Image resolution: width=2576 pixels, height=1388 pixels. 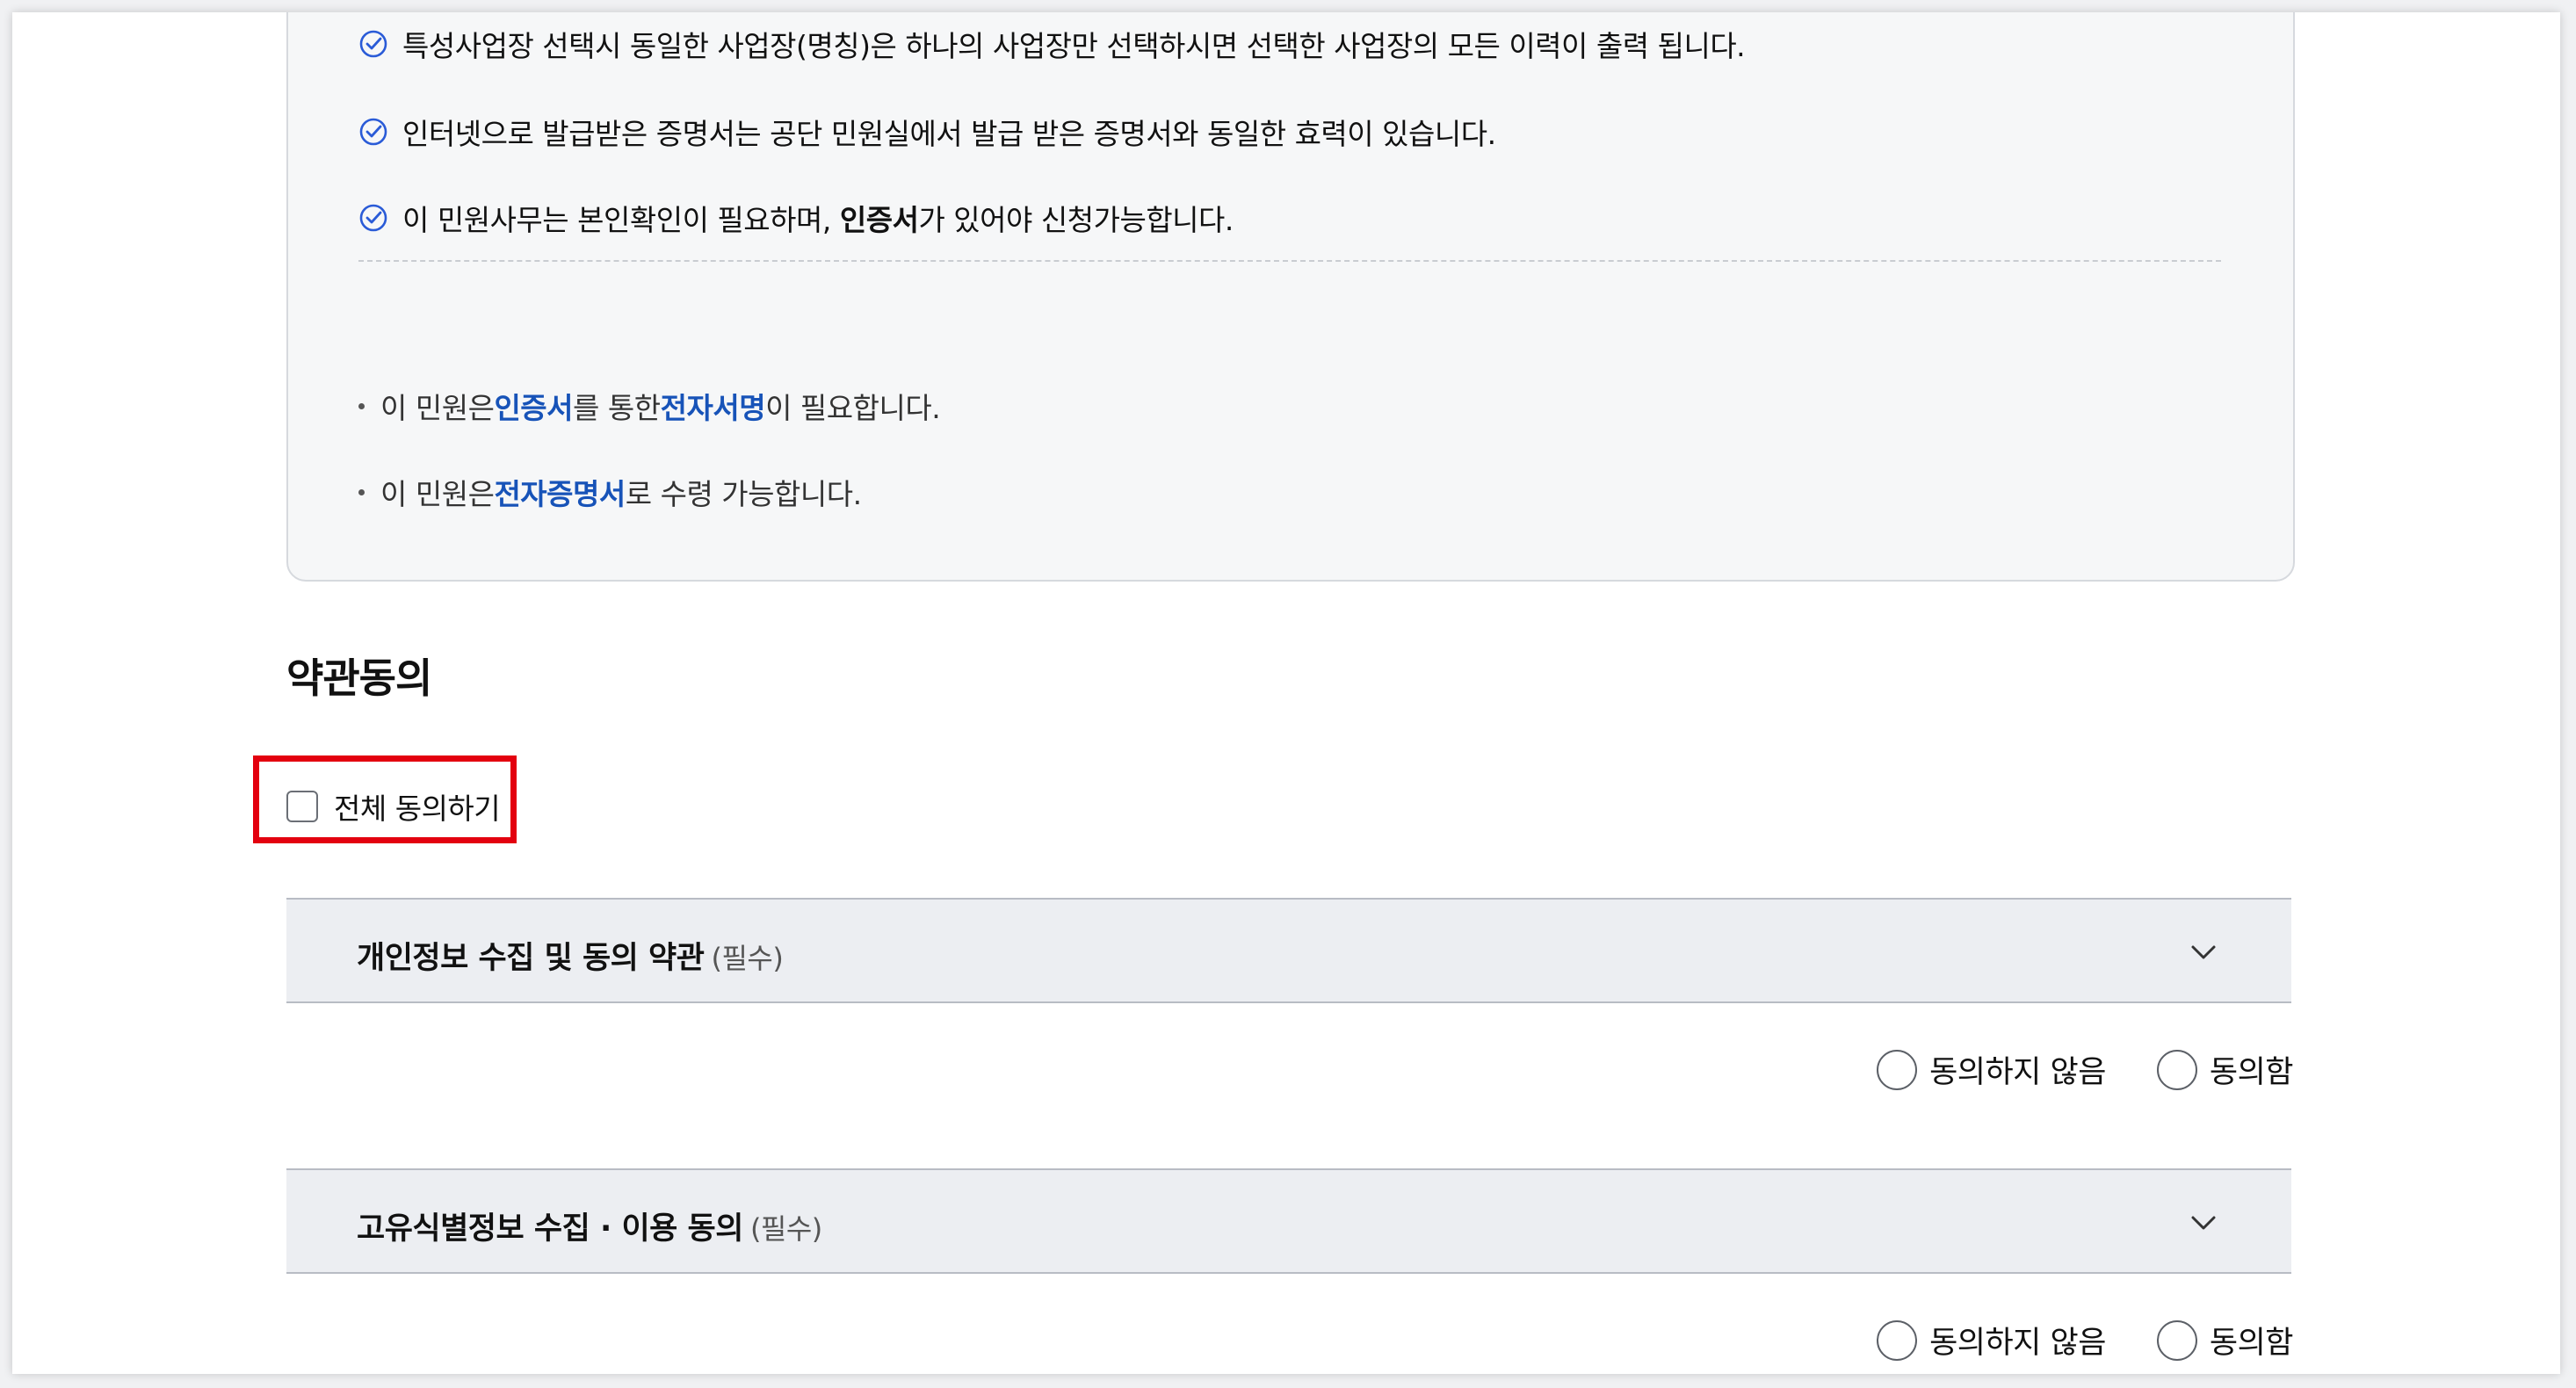 I want to click on highlight-text: 전자증명서, so click(x=560, y=494).